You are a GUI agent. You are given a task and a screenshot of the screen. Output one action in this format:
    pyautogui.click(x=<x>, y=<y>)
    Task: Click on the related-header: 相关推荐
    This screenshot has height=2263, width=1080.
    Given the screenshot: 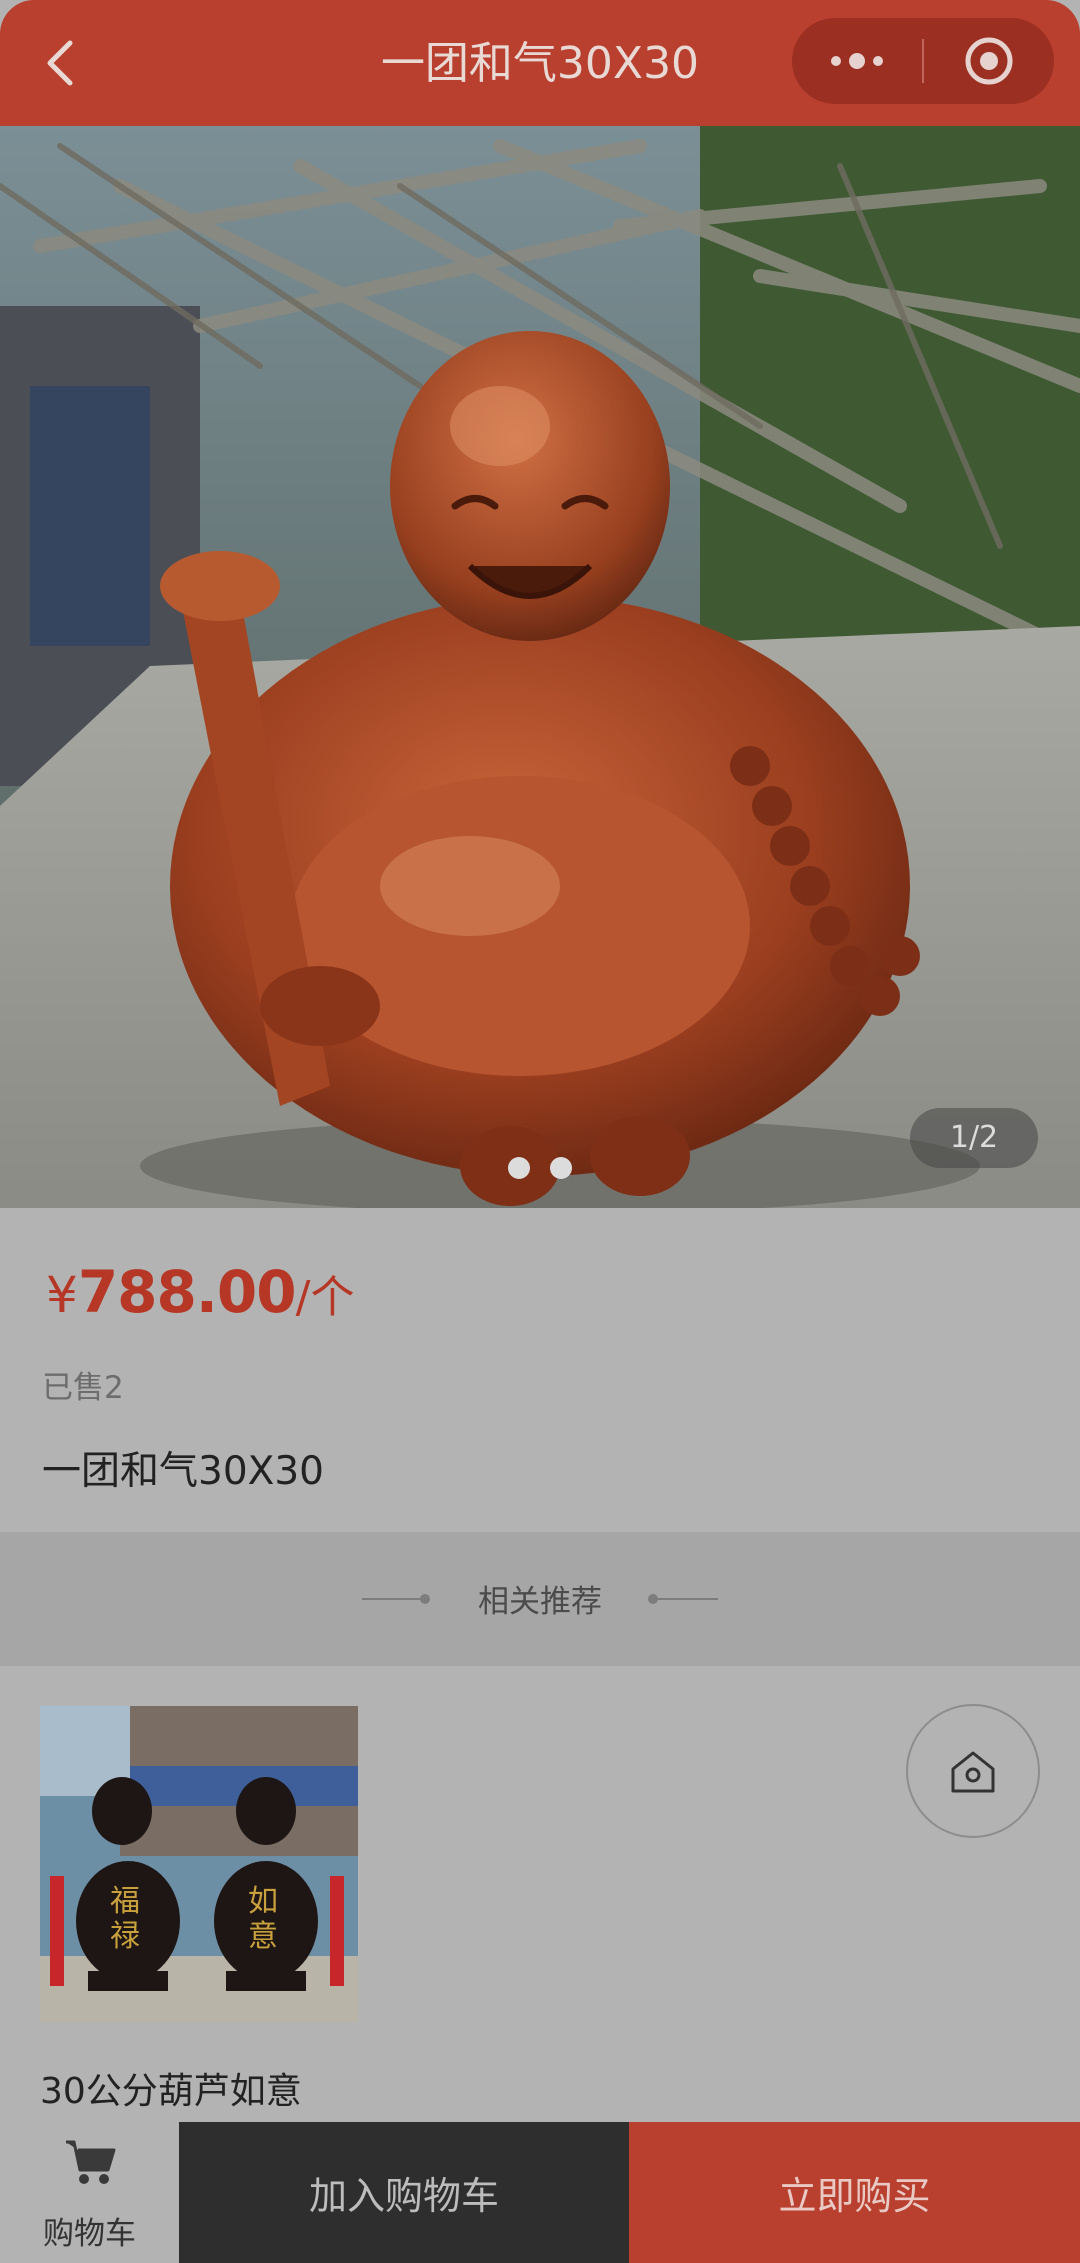 What is the action you would take?
    pyautogui.click(x=540, y=1599)
    